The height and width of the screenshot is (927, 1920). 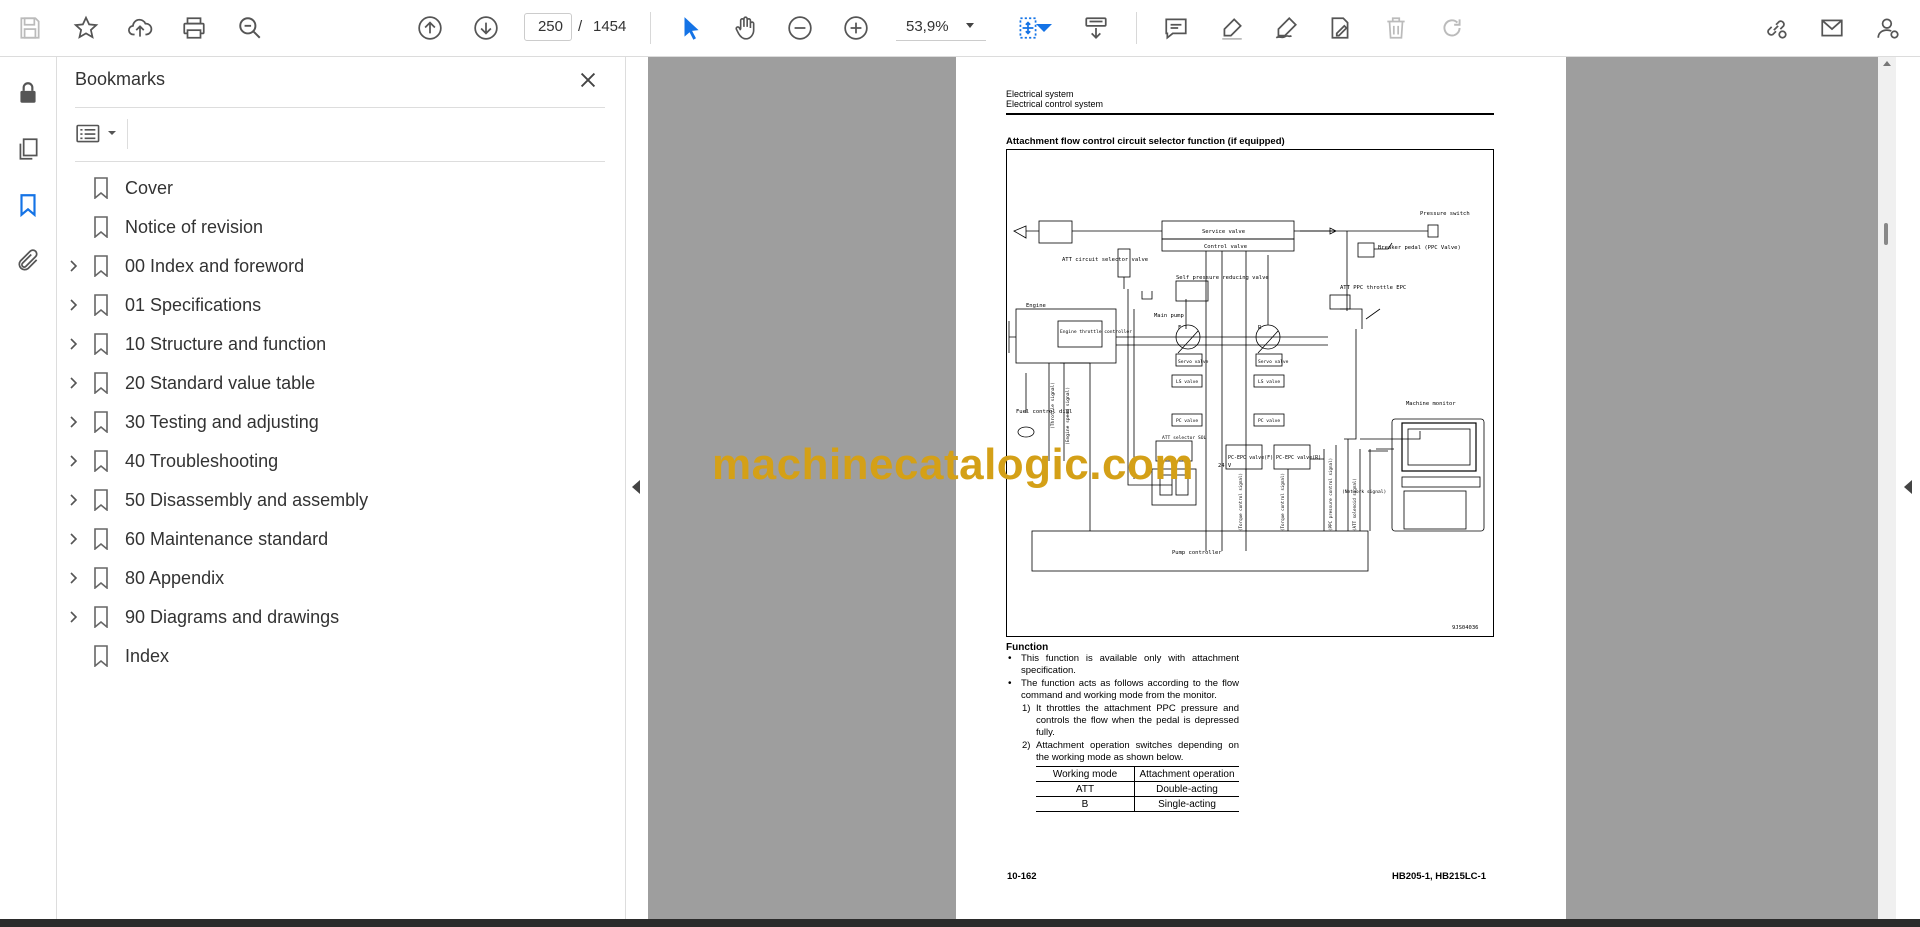 I want to click on bookmark-item: Cover, so click(x=337, y=188).